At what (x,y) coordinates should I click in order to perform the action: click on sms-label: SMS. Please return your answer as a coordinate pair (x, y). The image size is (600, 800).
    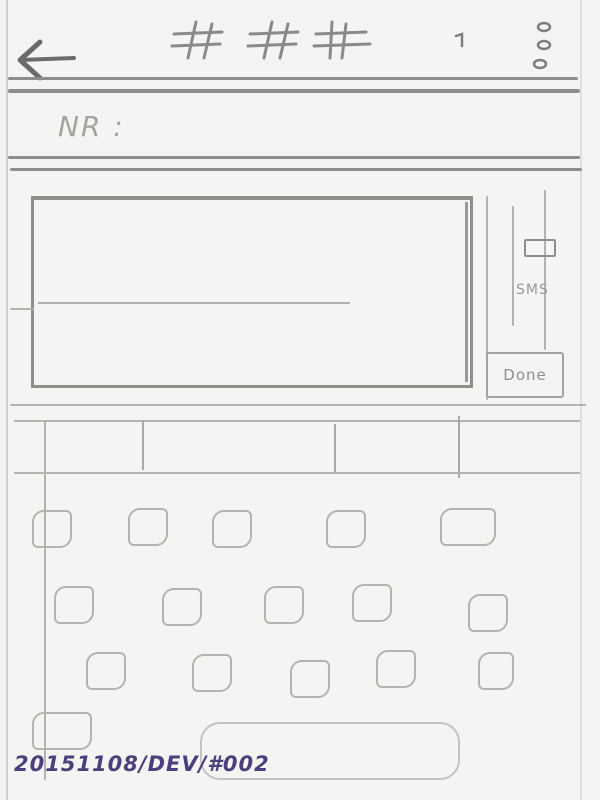
    Looking at the image, I should click on (532, 290).